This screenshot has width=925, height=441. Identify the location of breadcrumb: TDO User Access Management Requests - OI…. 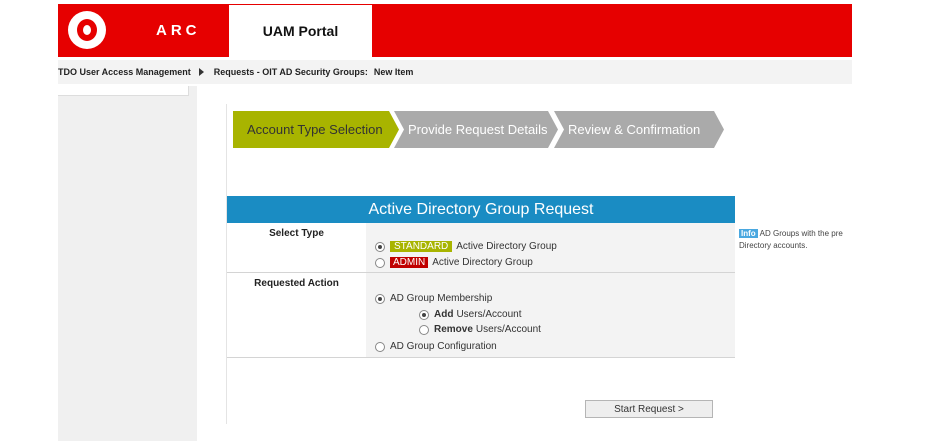
(455, 72).